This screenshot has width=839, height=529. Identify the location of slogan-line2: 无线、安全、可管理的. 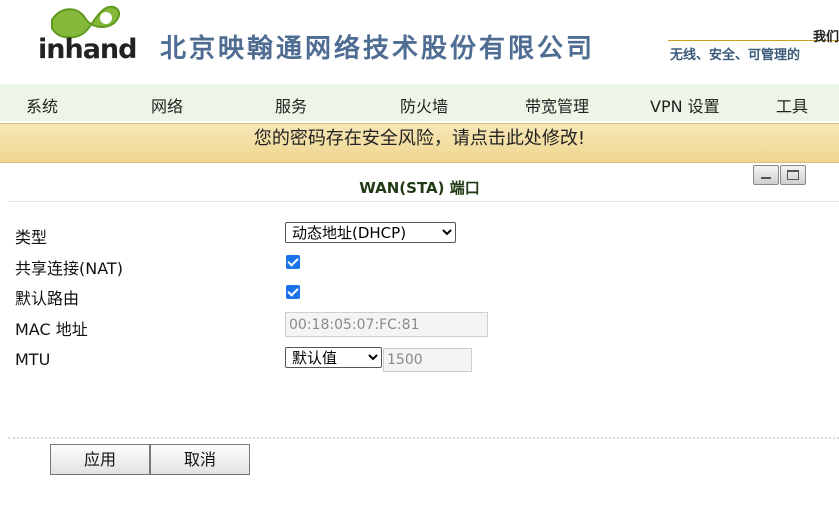
(735, 55).